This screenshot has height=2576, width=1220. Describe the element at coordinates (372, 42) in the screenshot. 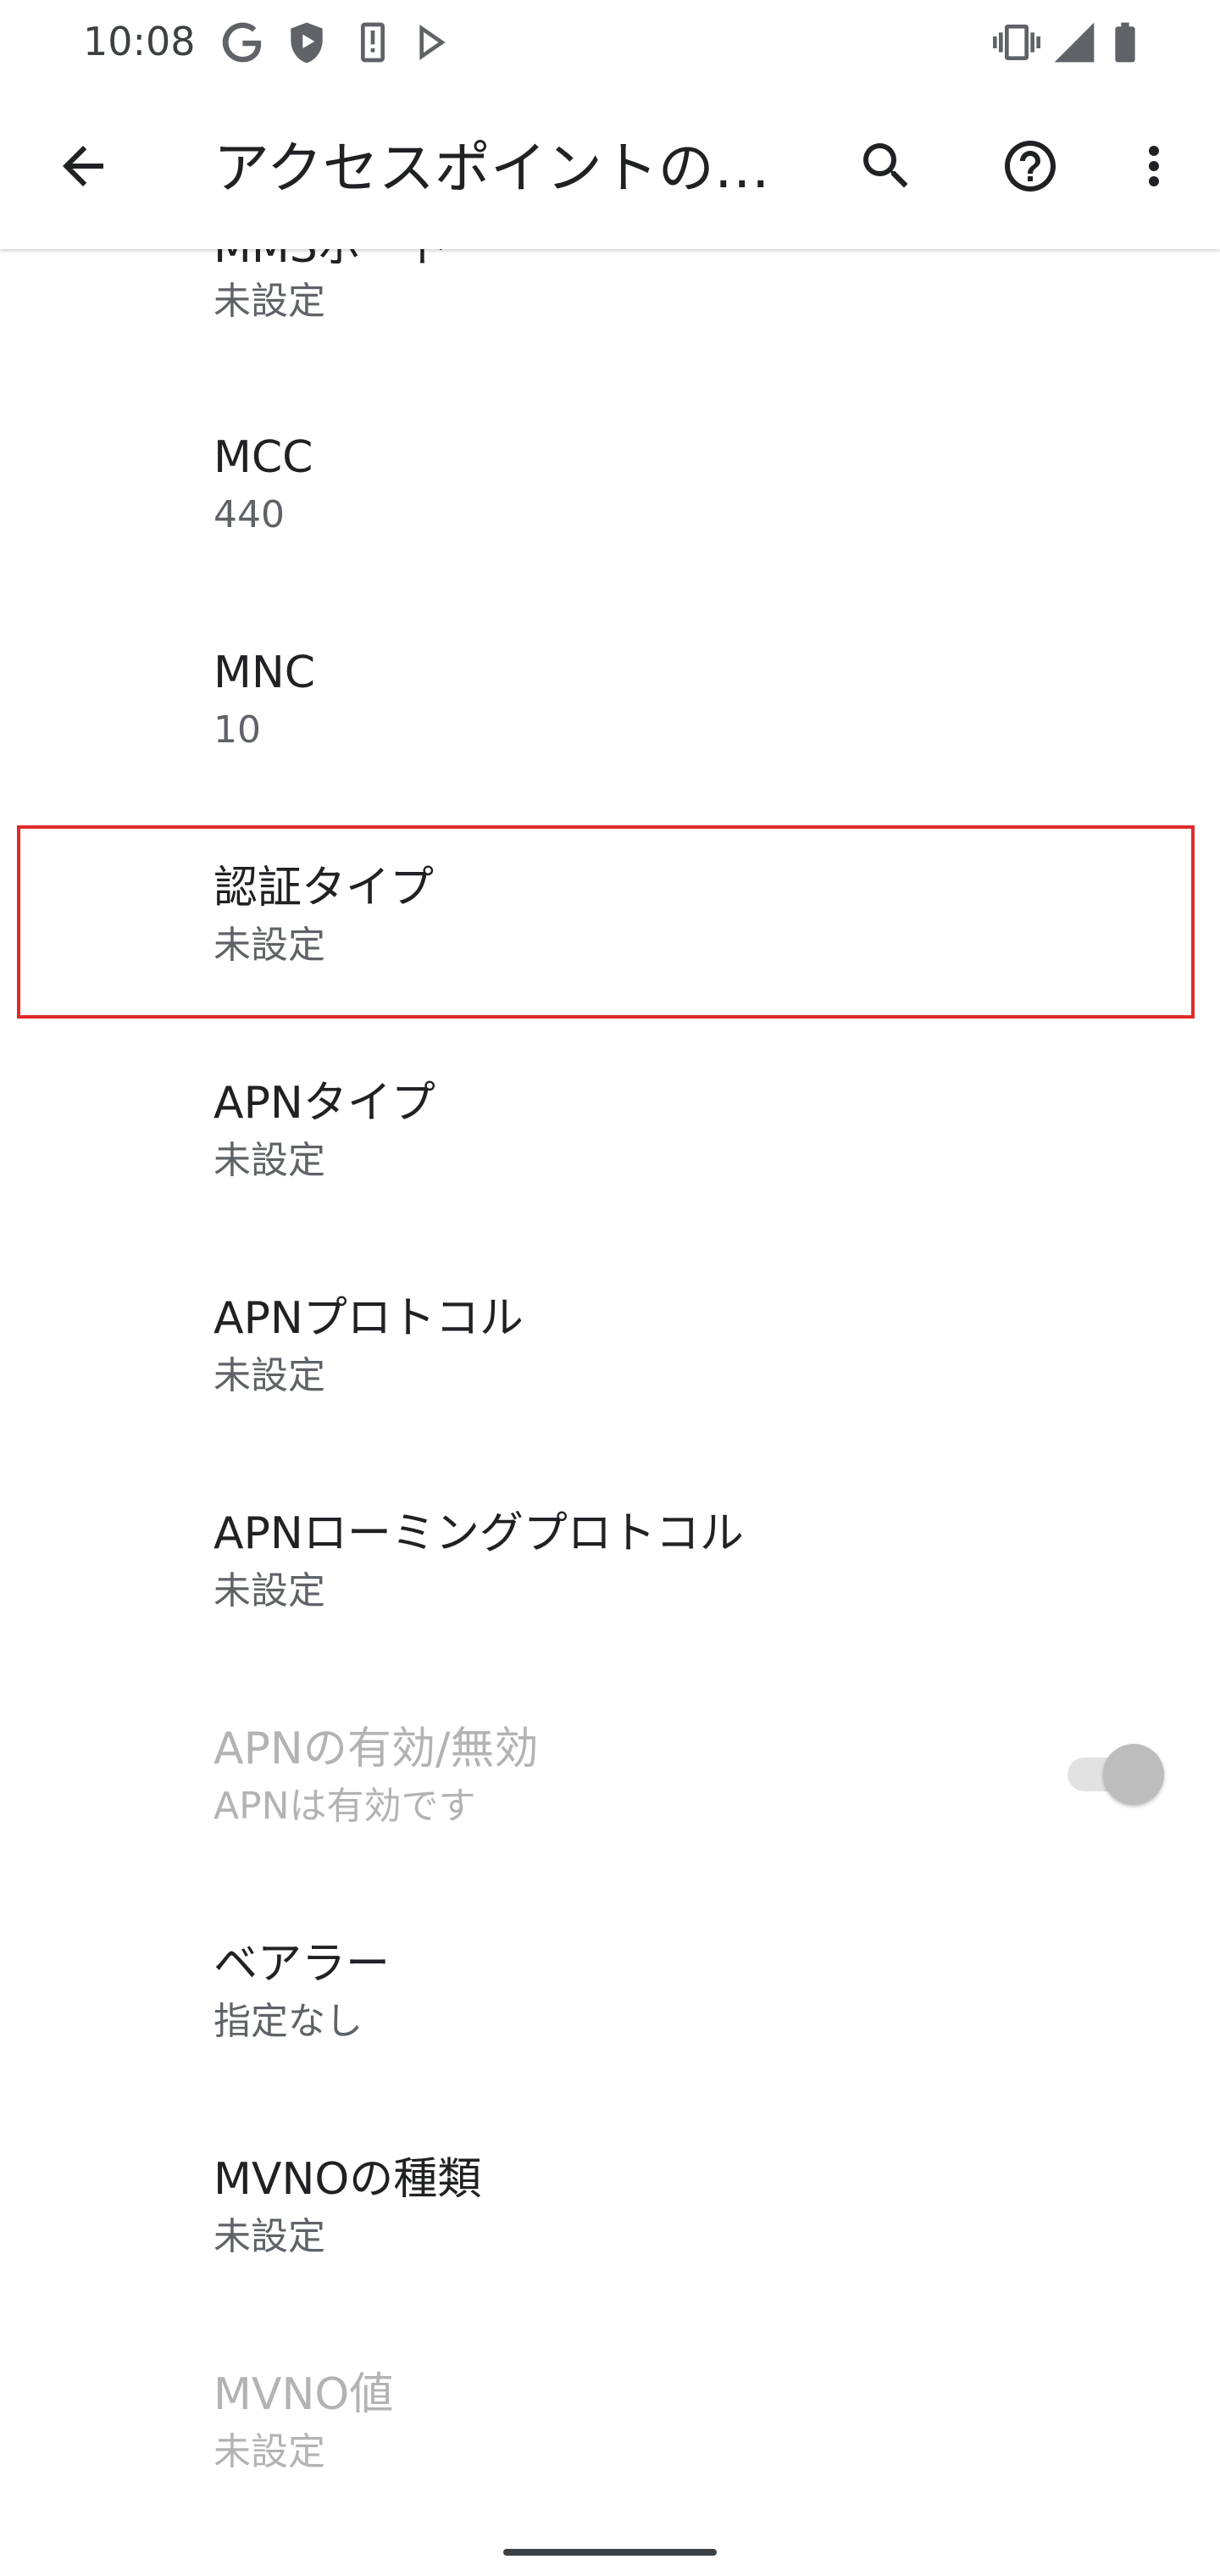

I see `device-info-icon` at that location.